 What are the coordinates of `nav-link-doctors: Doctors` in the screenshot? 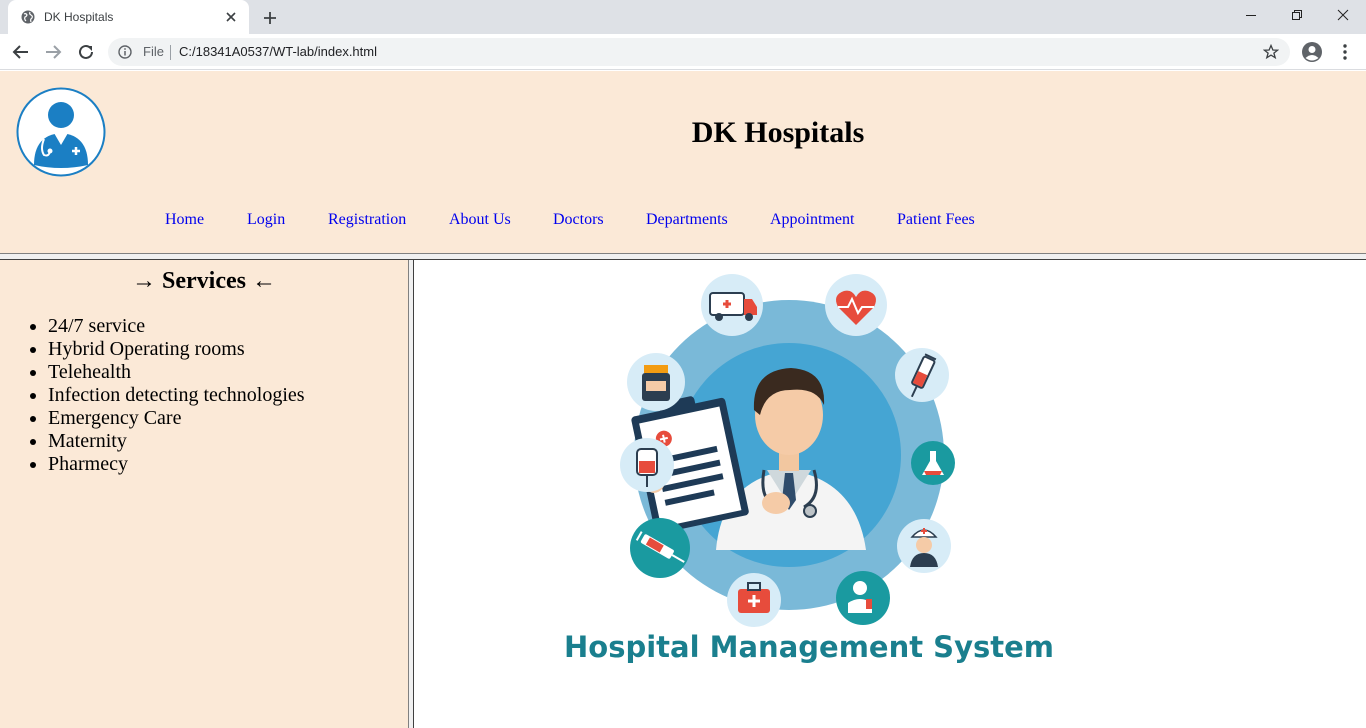 It's located at (578, 220).